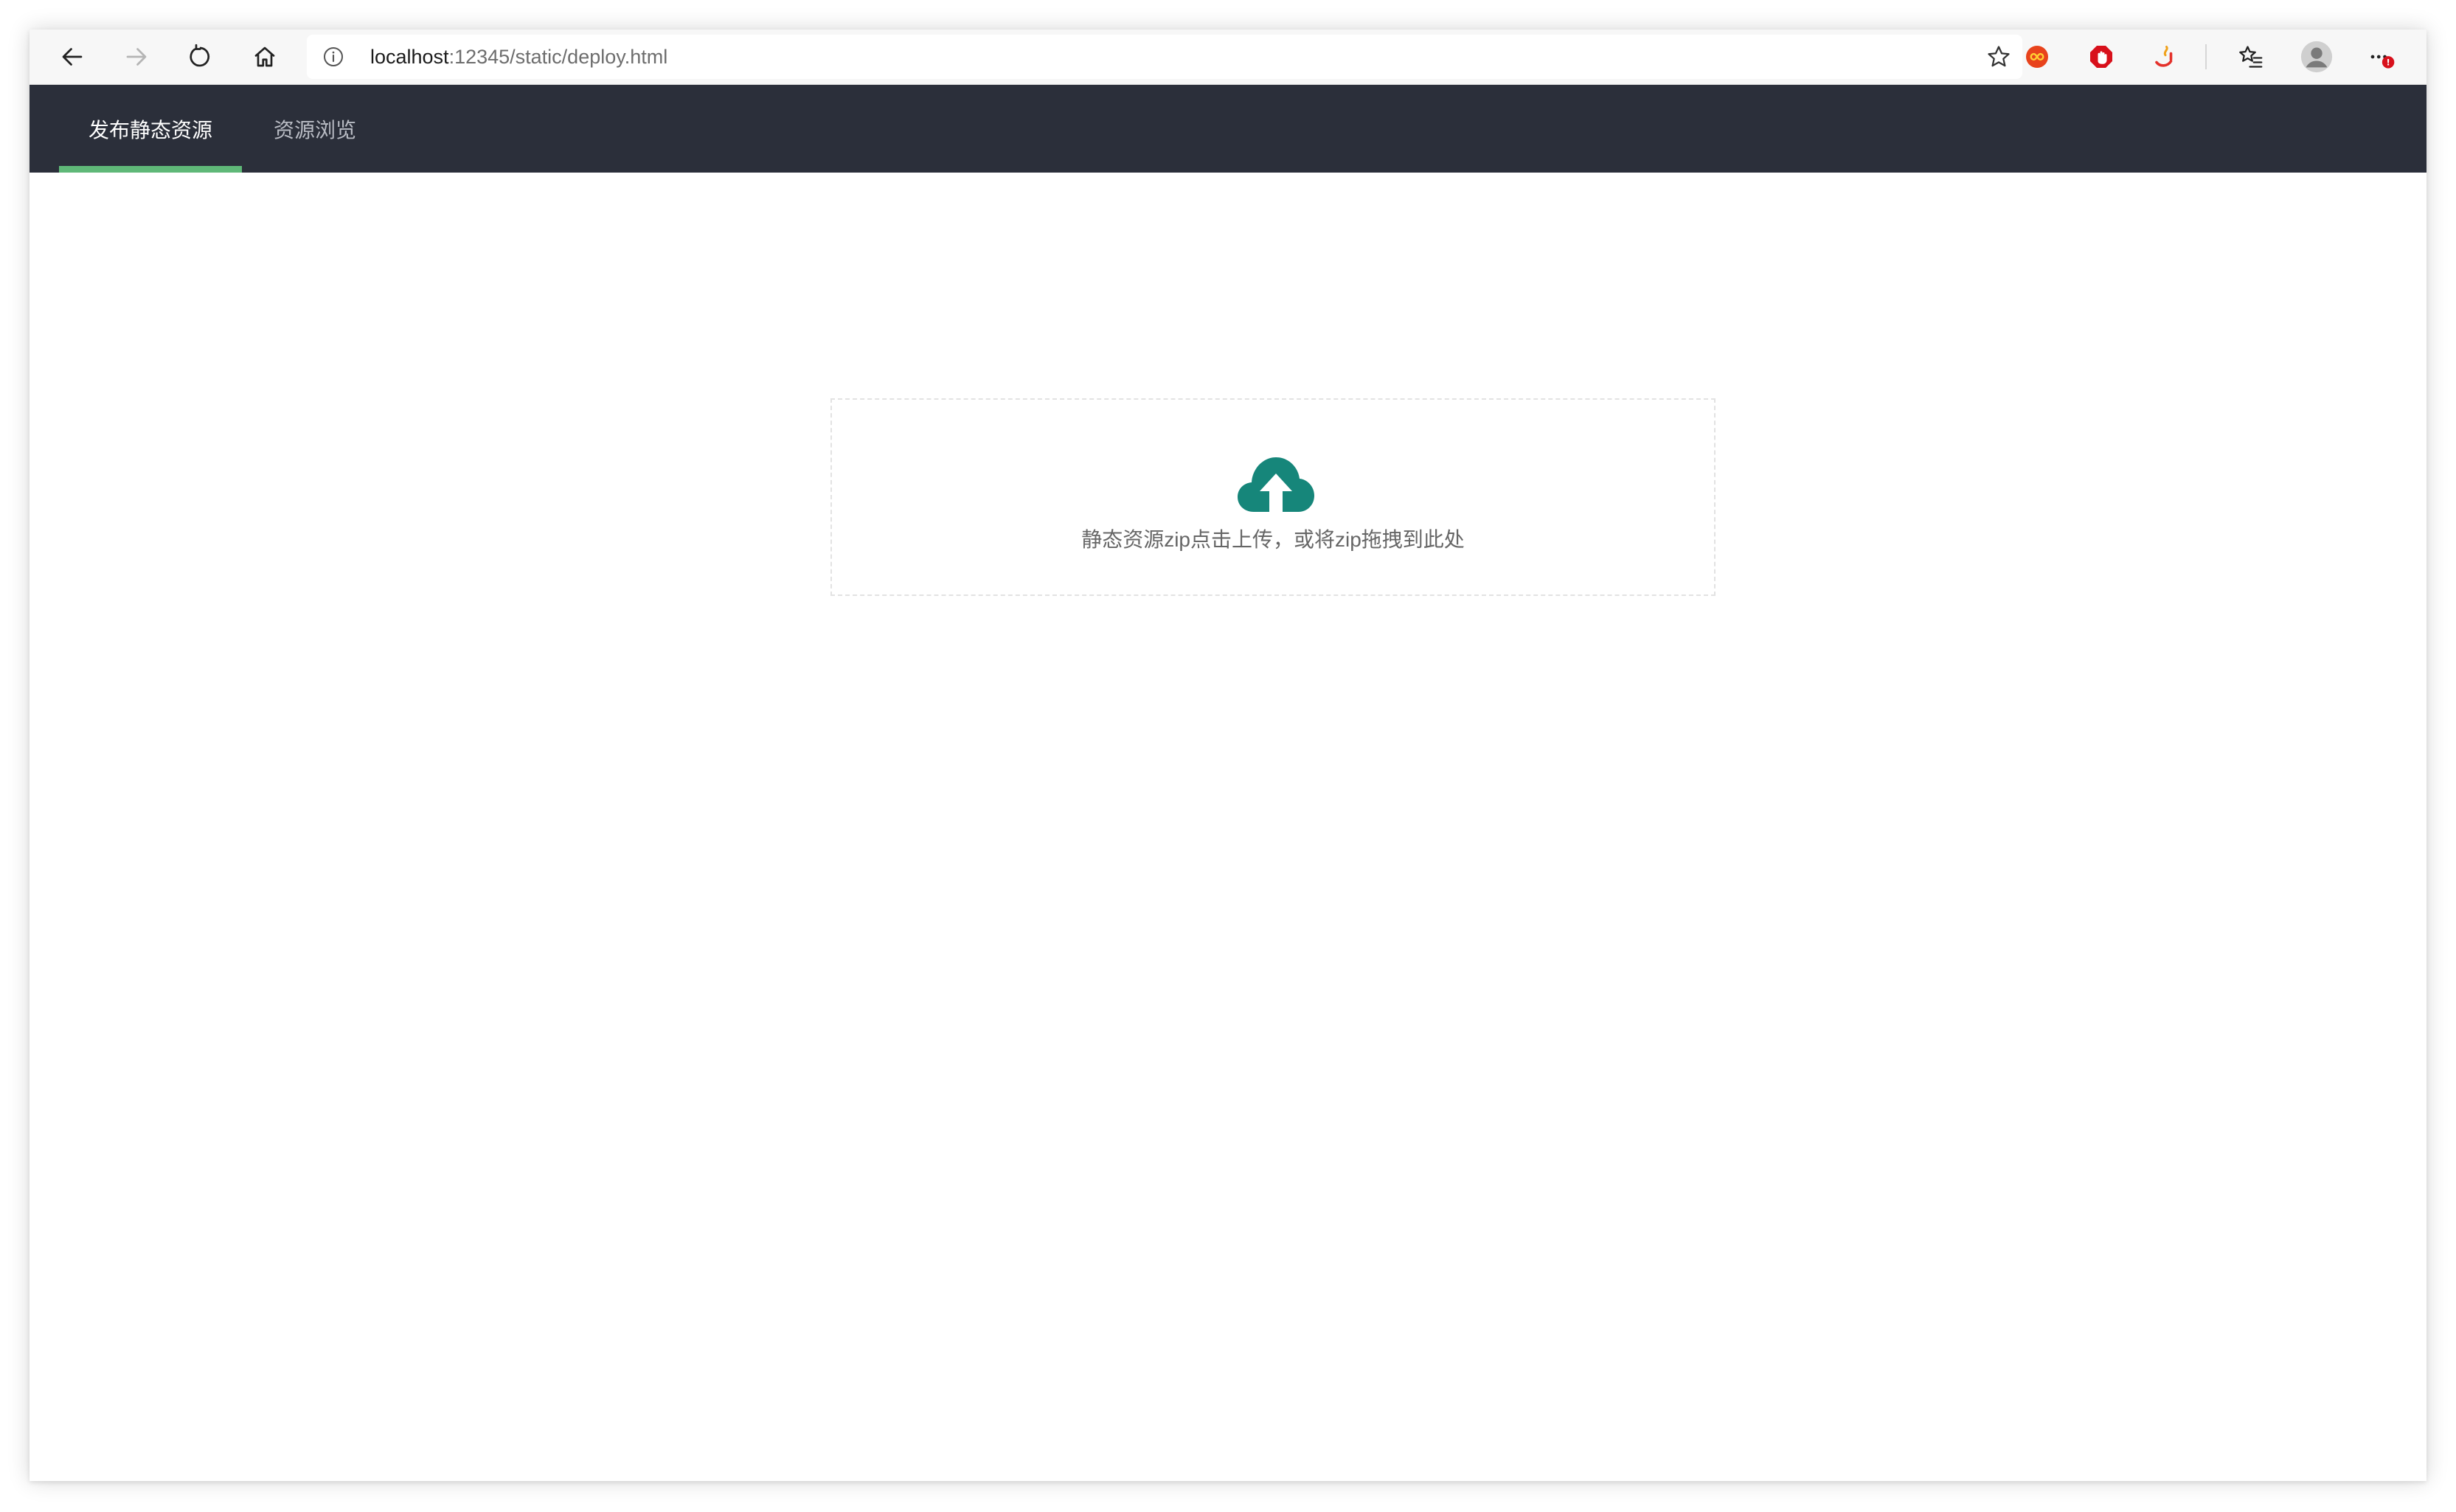 Image resolution: width=2456 pixels, height=1512 pixels. I want to click on infinity-extension-icon, so click(2037, 57).